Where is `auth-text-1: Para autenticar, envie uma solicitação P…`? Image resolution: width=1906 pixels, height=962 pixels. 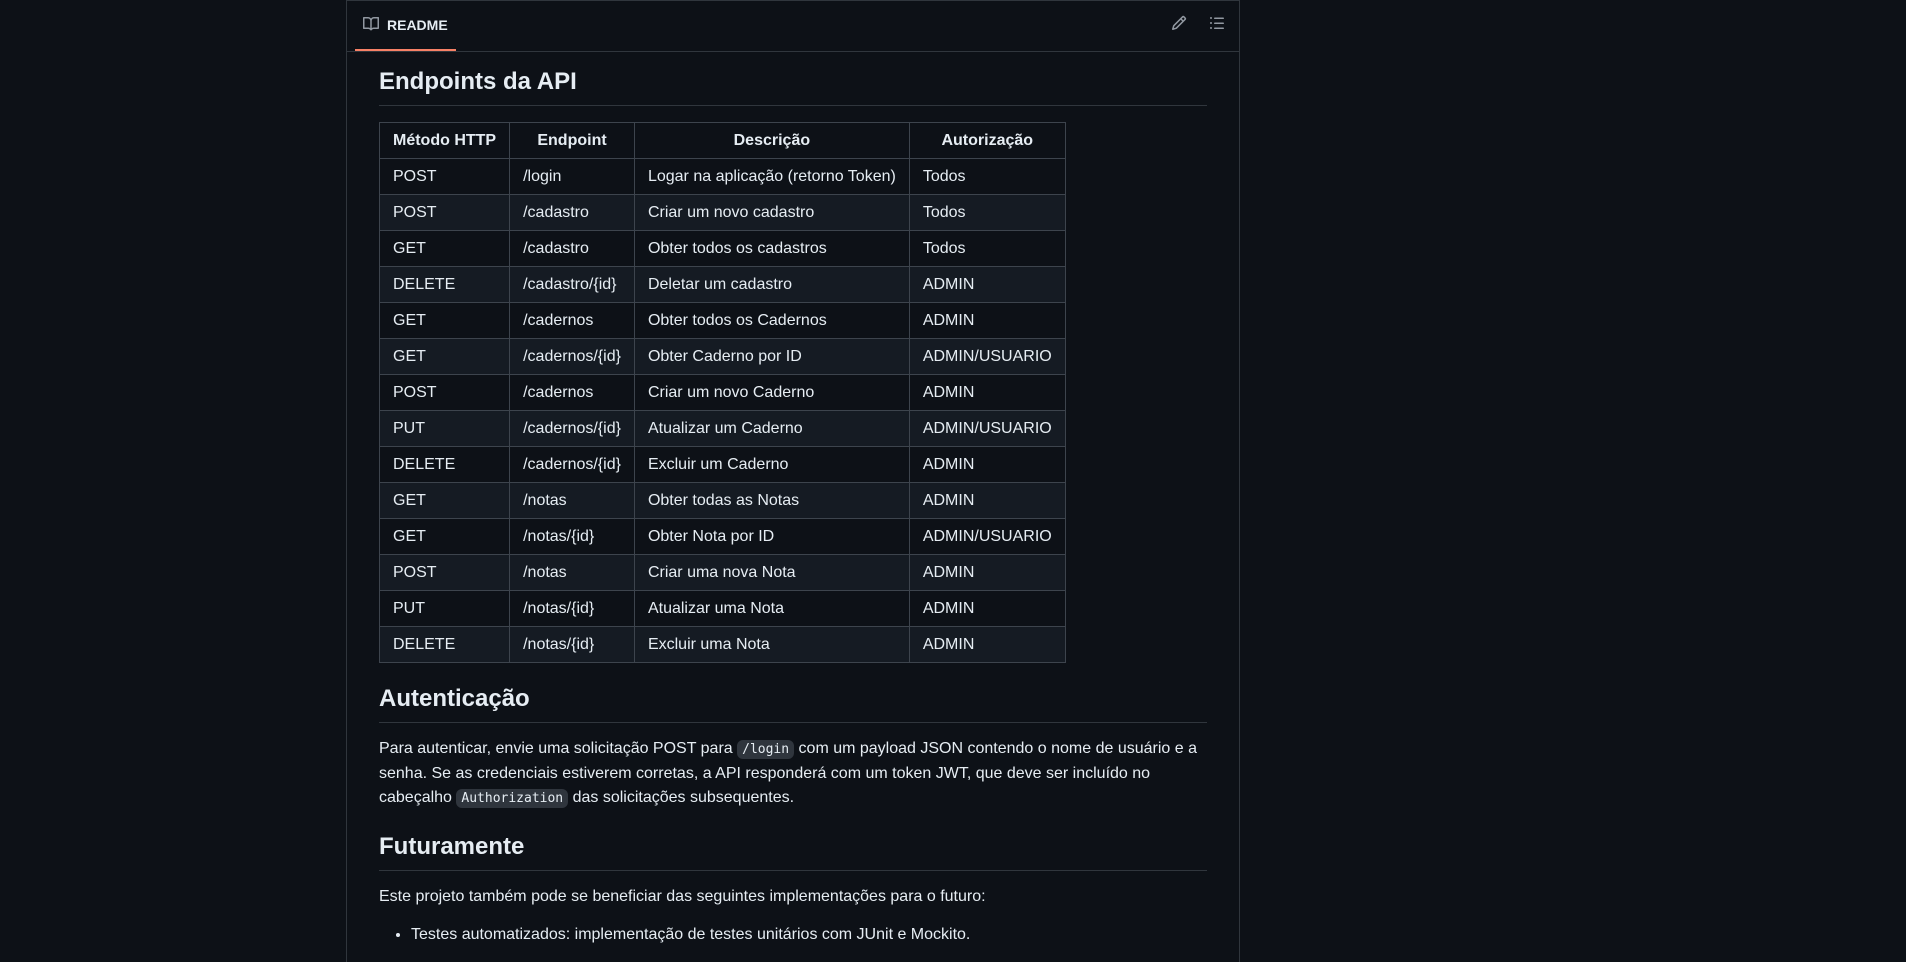
auth-text-1: Para autenticar, envie uma solicitação P… is located at coordinates (558, 748).